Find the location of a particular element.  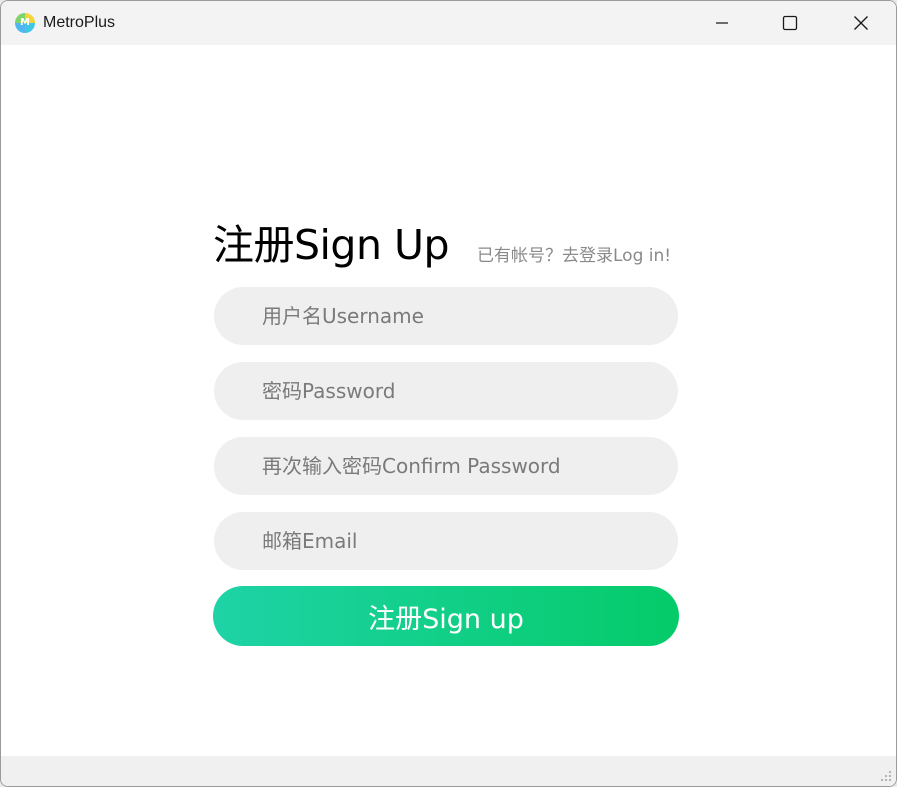

minimize-button is located at coordinates (722, 23).